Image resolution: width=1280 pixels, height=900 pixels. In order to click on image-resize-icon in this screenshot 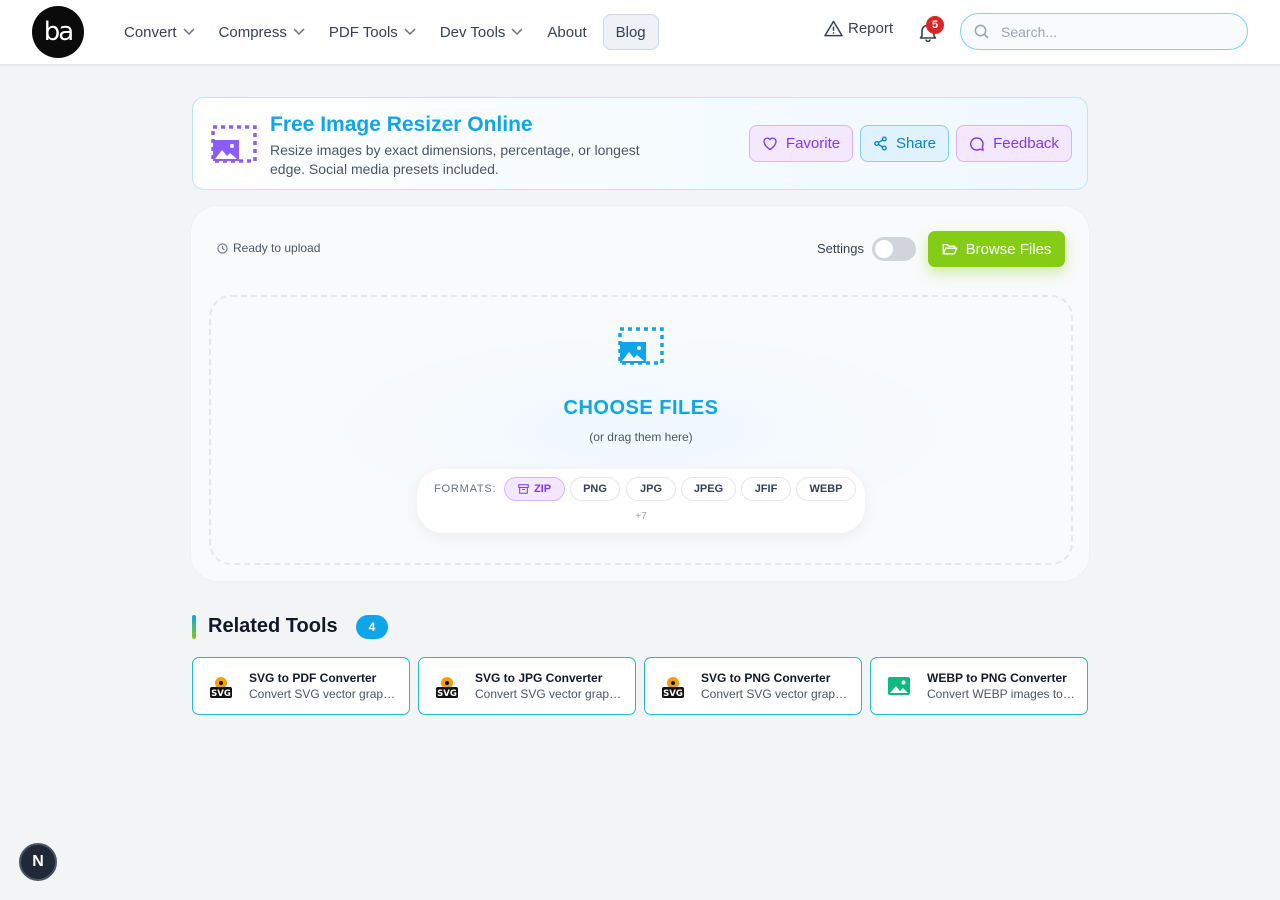, I will do `click(234, 144)`.